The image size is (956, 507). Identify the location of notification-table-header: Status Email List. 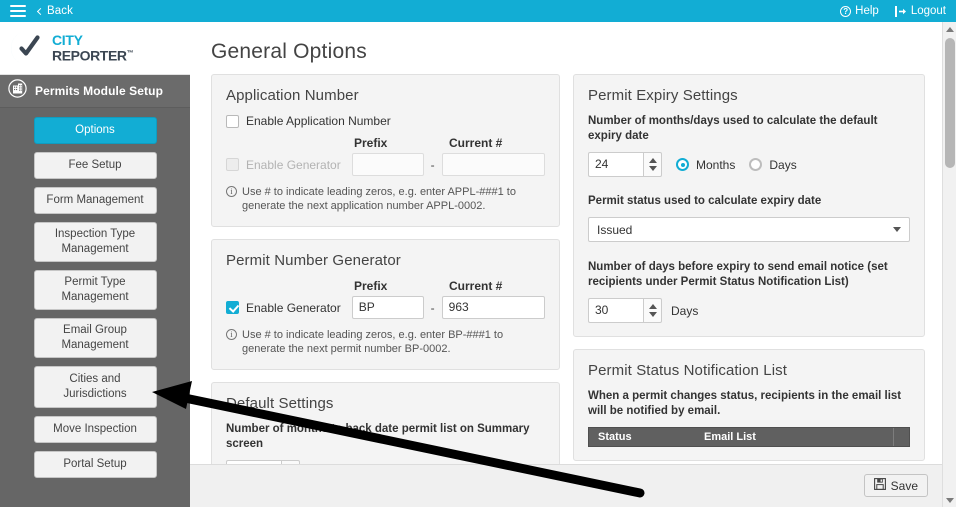
(749, 437).